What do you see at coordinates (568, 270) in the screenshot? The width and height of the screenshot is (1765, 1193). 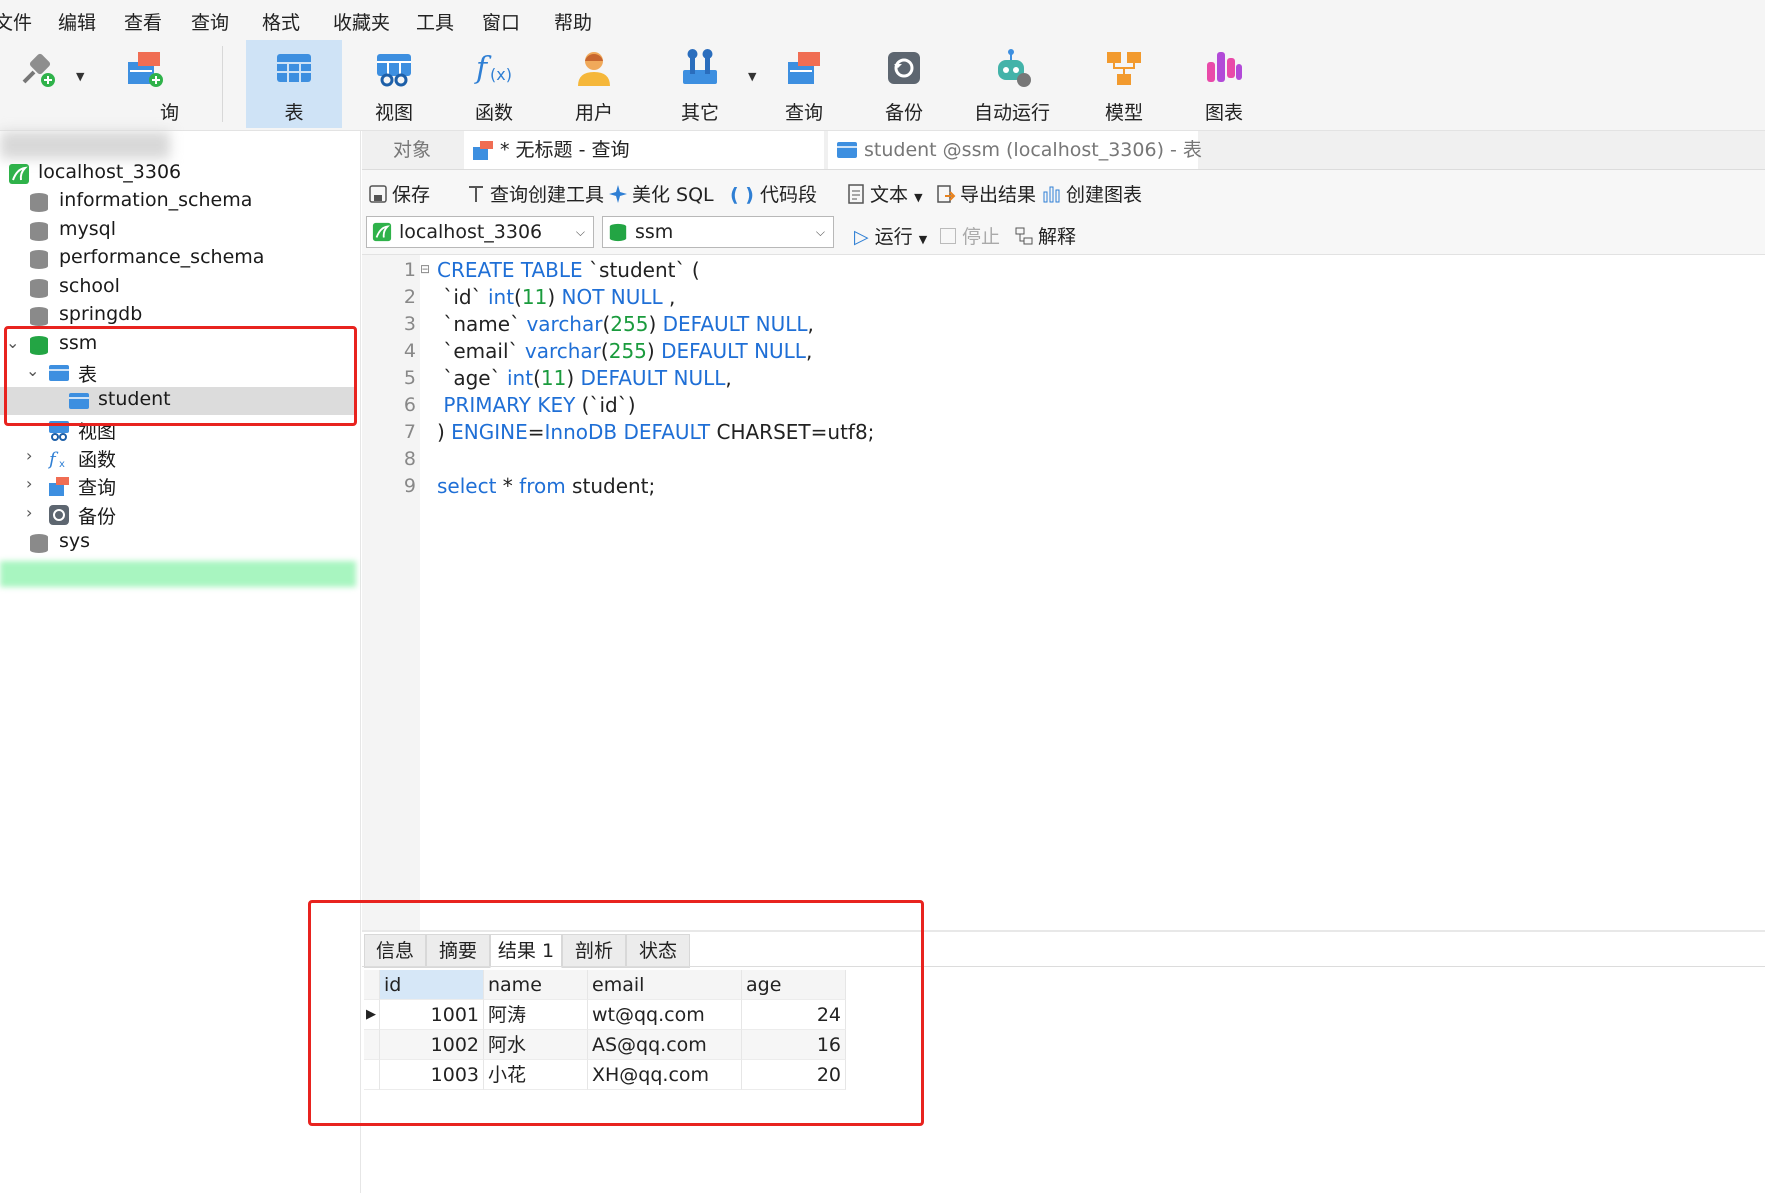 I see `code-line: CREATE TABLE `student` (` at bounding box center [568, 270].